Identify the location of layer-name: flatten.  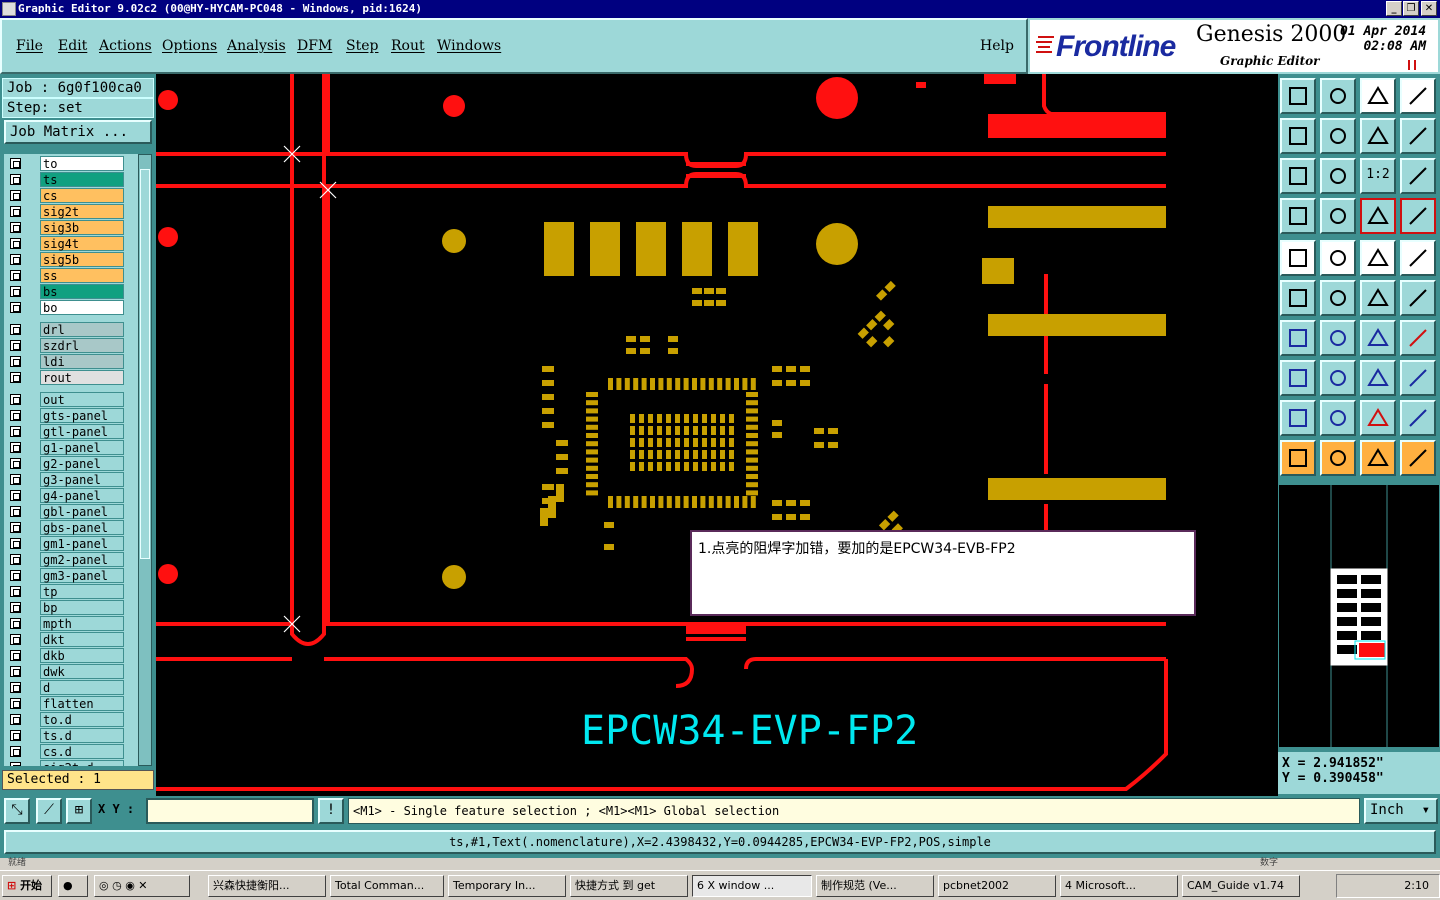
(82, 703).